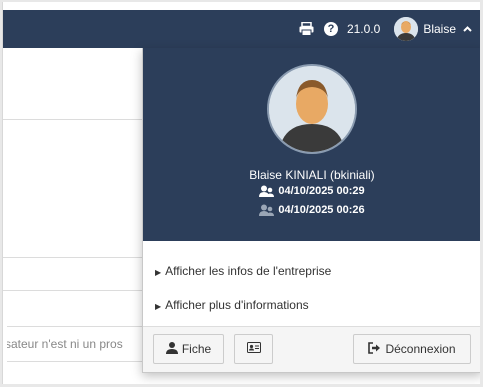  Describe the element at coordinates (439, 29) in the screenshot. I see `user-short-name: Blaise` at that location.